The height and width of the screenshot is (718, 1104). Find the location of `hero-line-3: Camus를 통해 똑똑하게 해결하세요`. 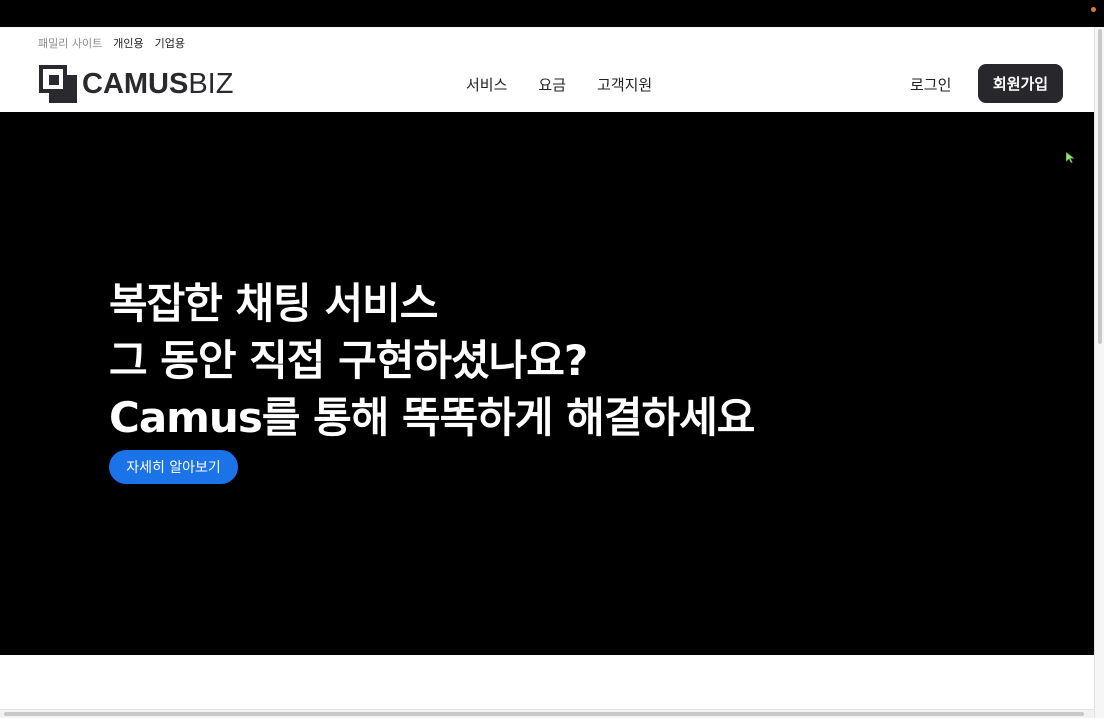

hero-line-3: Camus를 통해 똑똑하게 해결하세요 is located at coordinates (432, 417).